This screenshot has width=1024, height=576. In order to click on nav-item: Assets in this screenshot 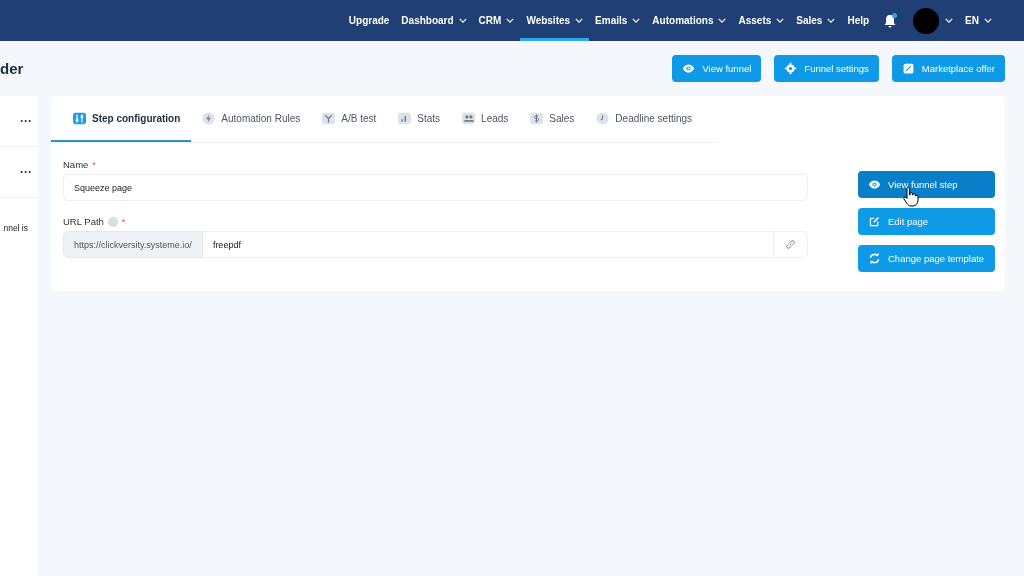, I will do `click(761, 20)`.